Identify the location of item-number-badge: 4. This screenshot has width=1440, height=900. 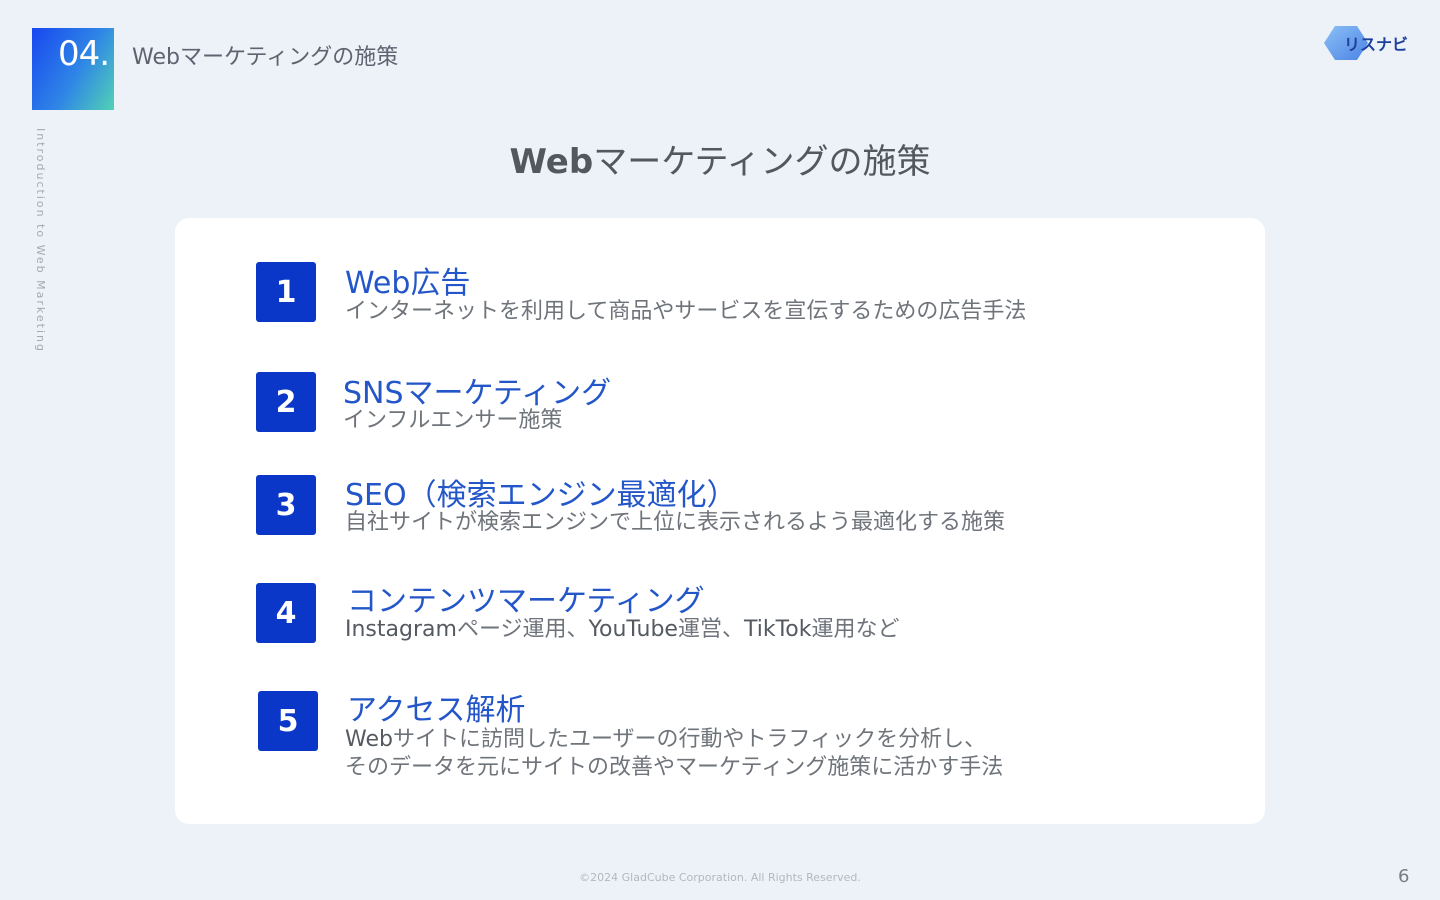
(286, 613).